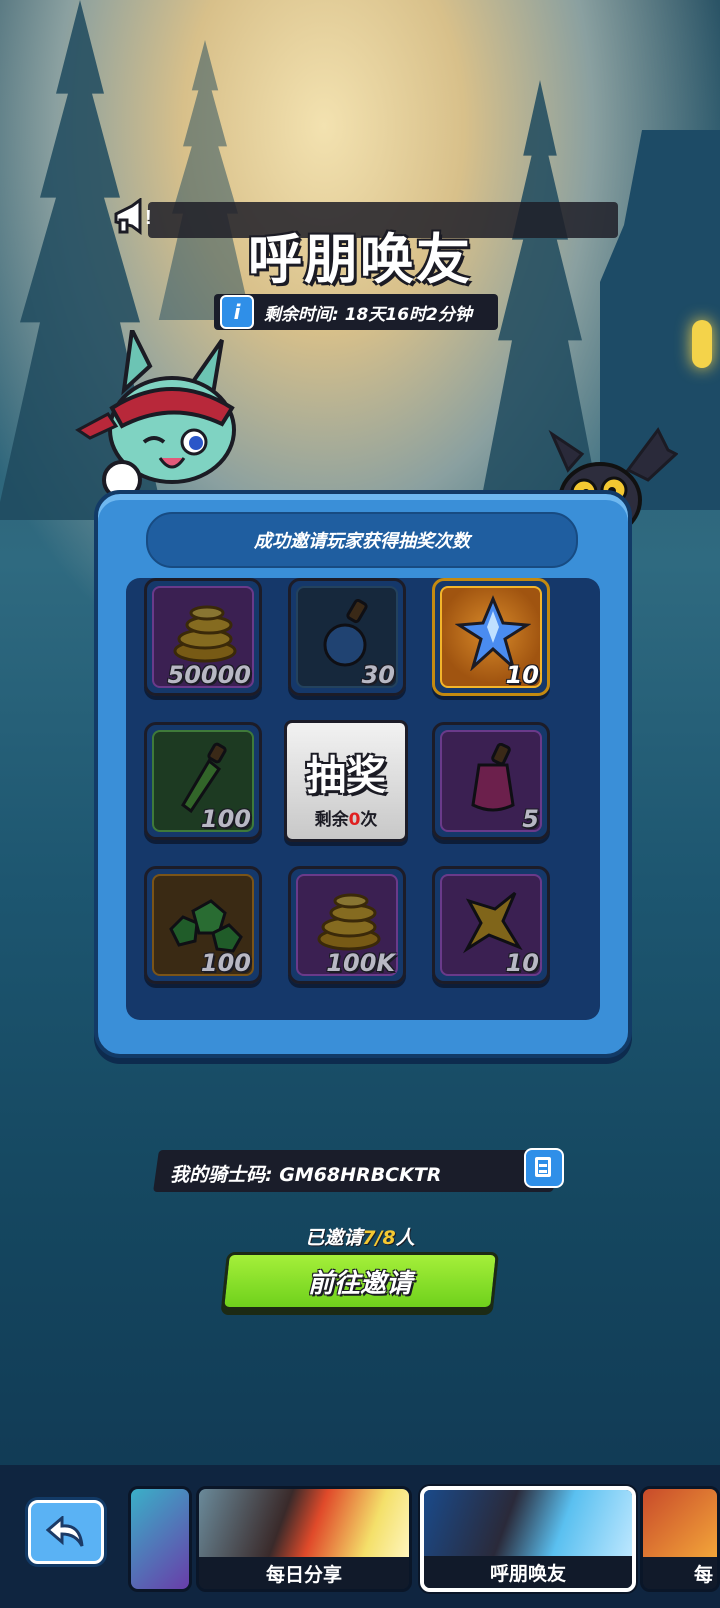 This screenshot has width=720, height=1608. I want to click on reward-slot-gold-coins: 50000, so click(203, 637).